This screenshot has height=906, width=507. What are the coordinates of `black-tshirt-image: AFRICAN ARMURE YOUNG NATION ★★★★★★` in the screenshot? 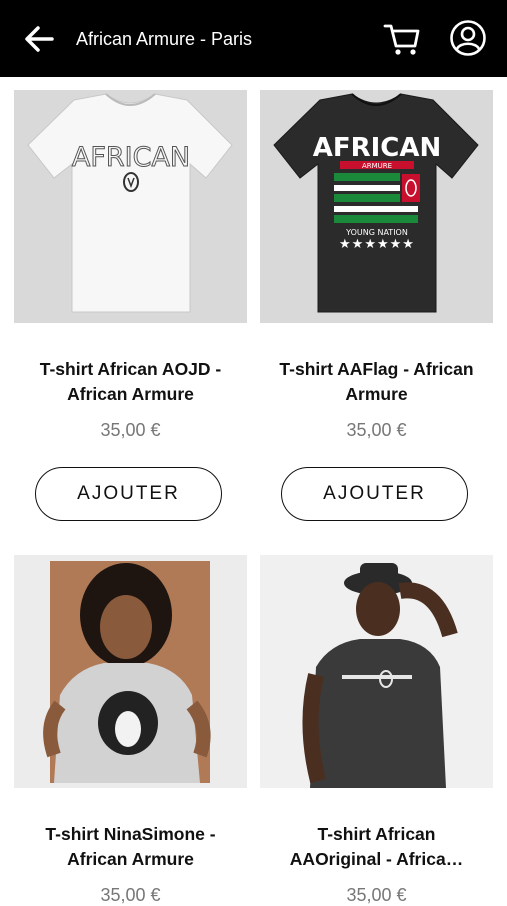 It's located at (376, 206).